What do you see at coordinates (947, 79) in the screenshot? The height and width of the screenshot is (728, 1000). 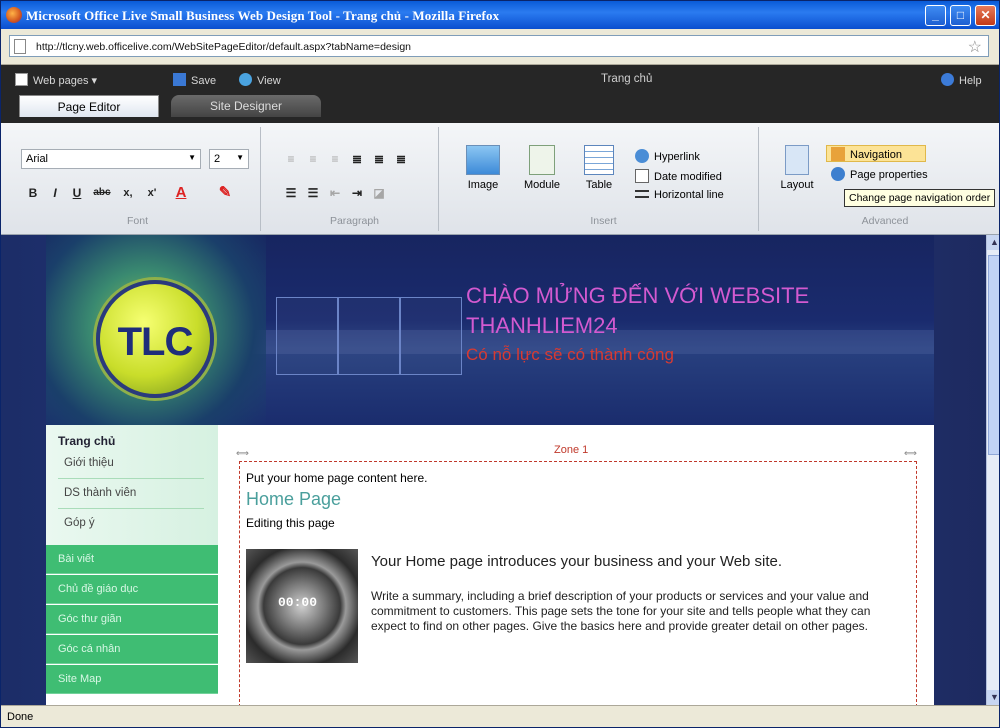 I see `help-icon` at bounding box center [947, 79].